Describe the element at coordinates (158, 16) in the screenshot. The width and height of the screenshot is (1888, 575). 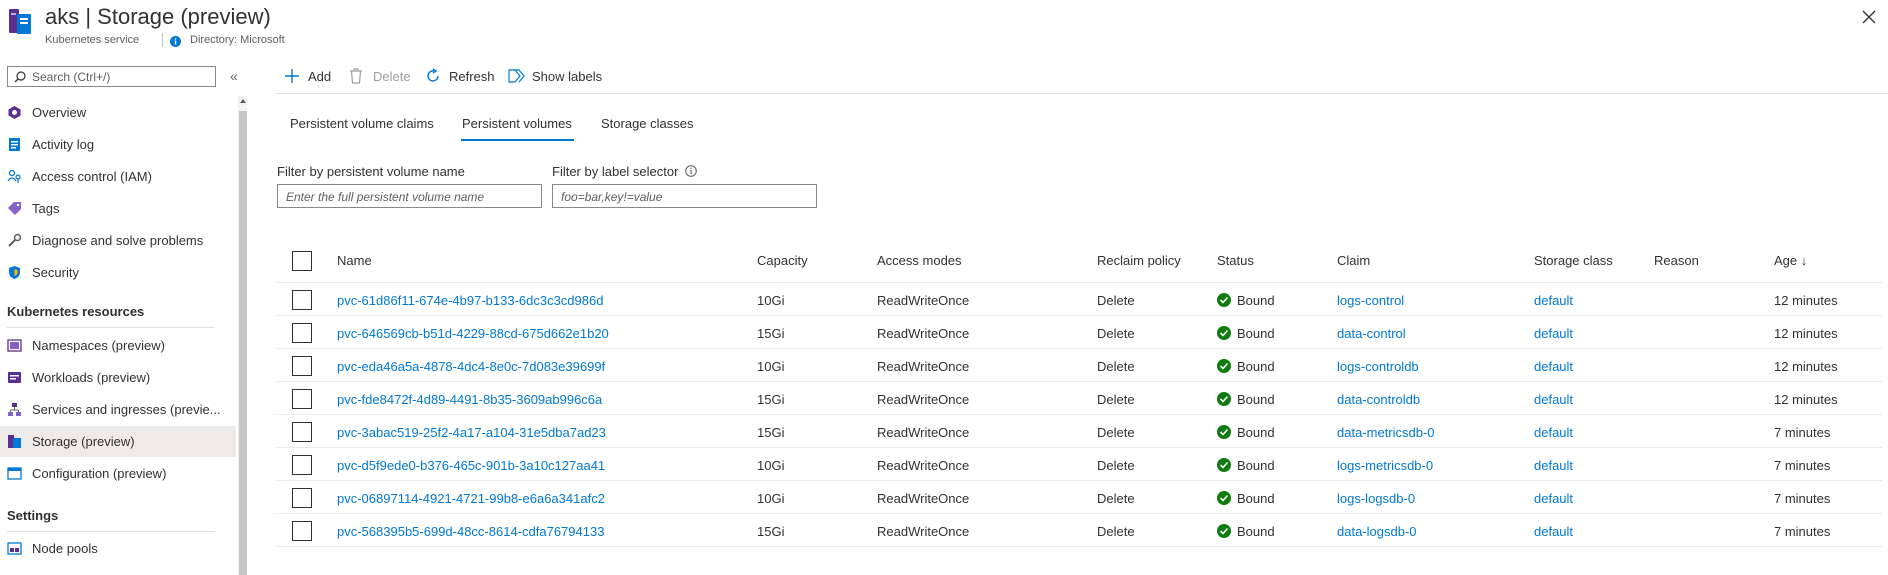
I see `page-title: aks | Storage (preview)` at that location.